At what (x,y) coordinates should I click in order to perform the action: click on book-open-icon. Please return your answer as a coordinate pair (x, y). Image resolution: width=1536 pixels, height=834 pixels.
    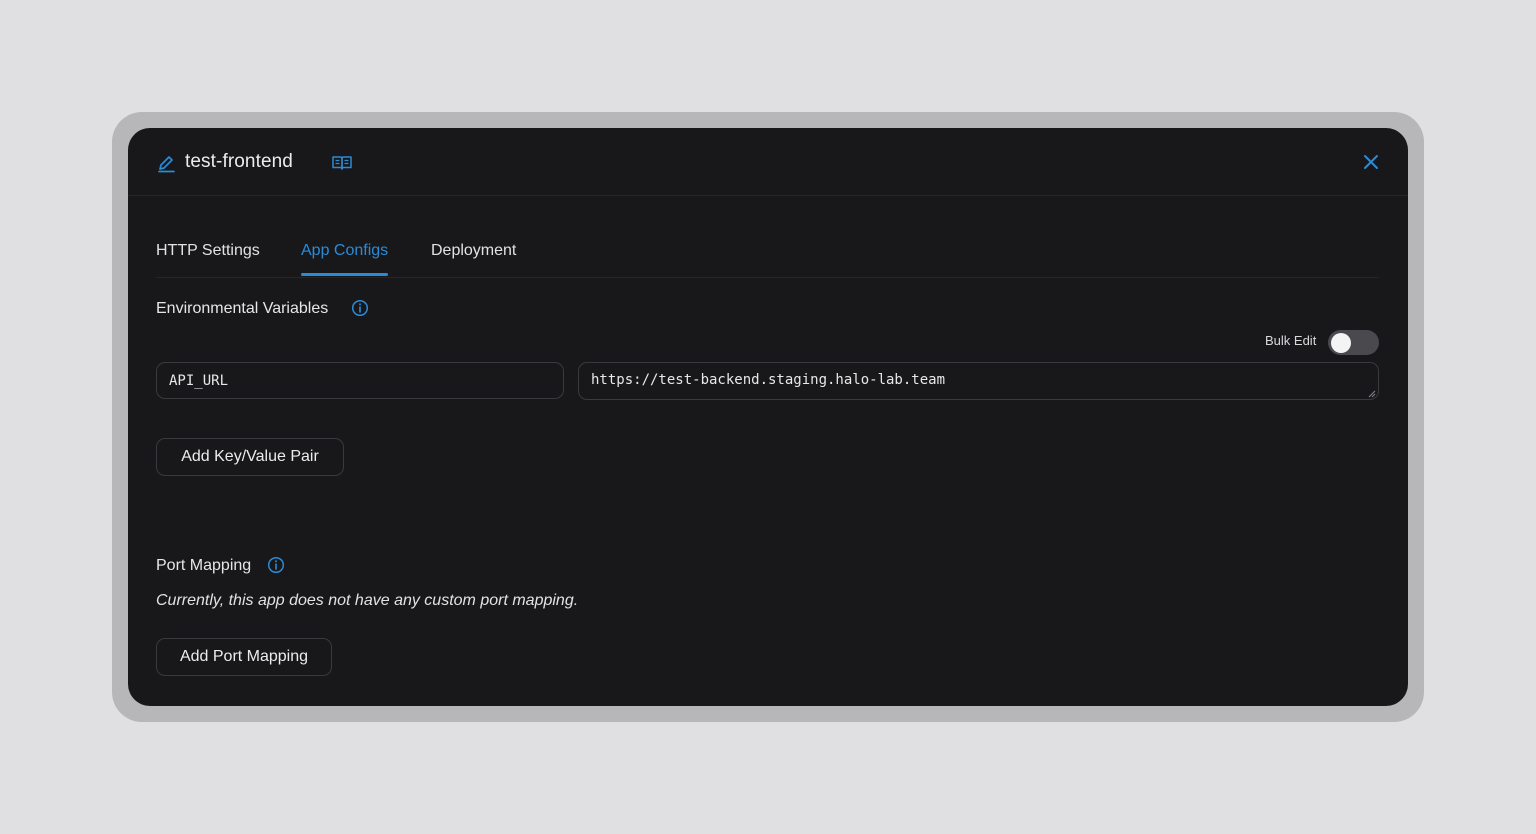
    Looking at the image, I should click on (342, 163).